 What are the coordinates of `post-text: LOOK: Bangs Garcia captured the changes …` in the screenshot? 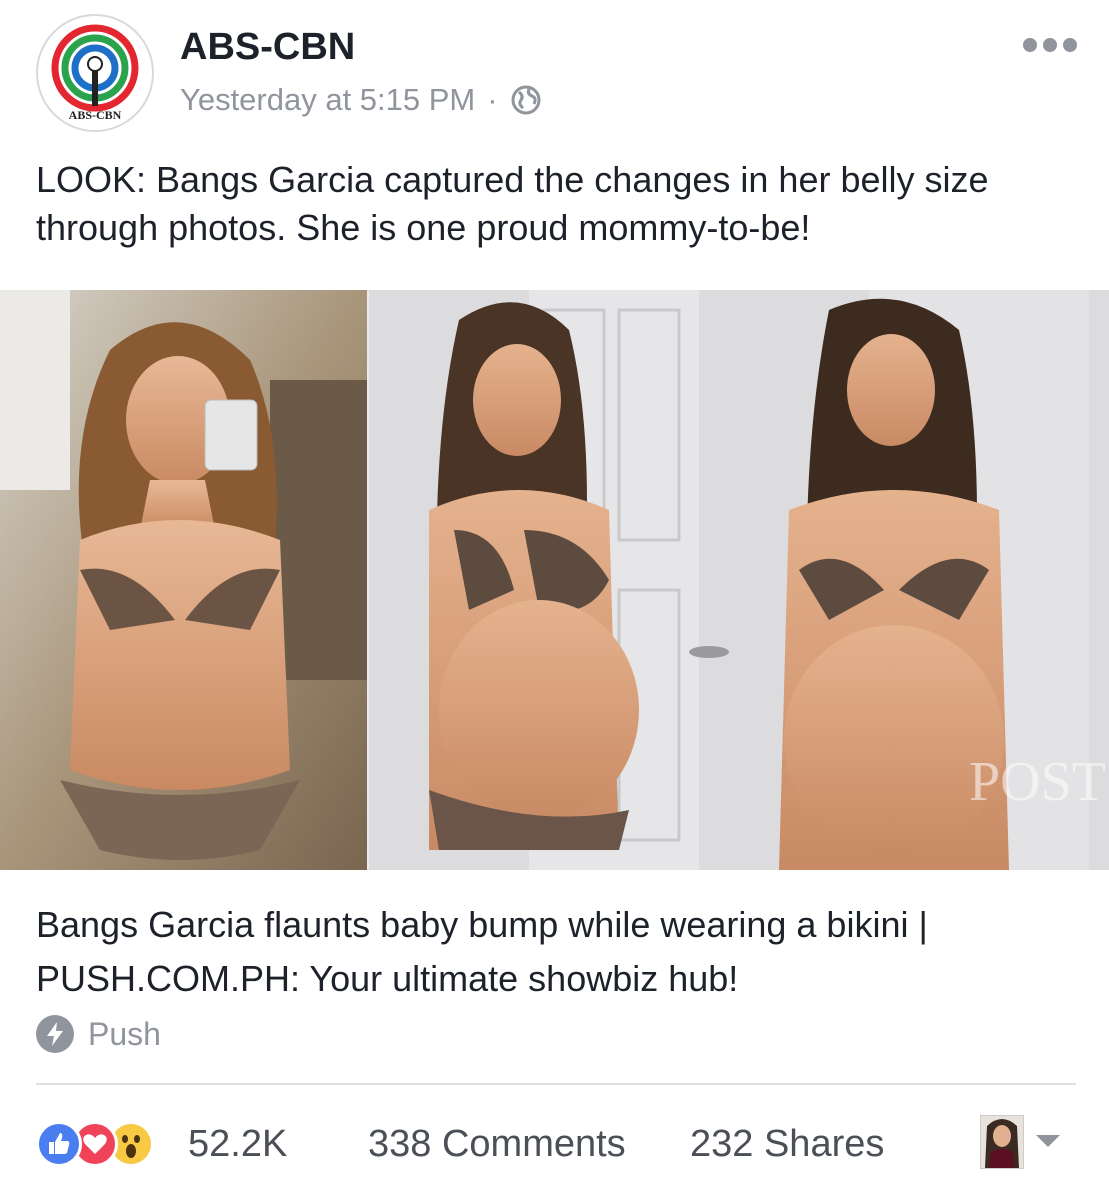 It's located at (512, 203).